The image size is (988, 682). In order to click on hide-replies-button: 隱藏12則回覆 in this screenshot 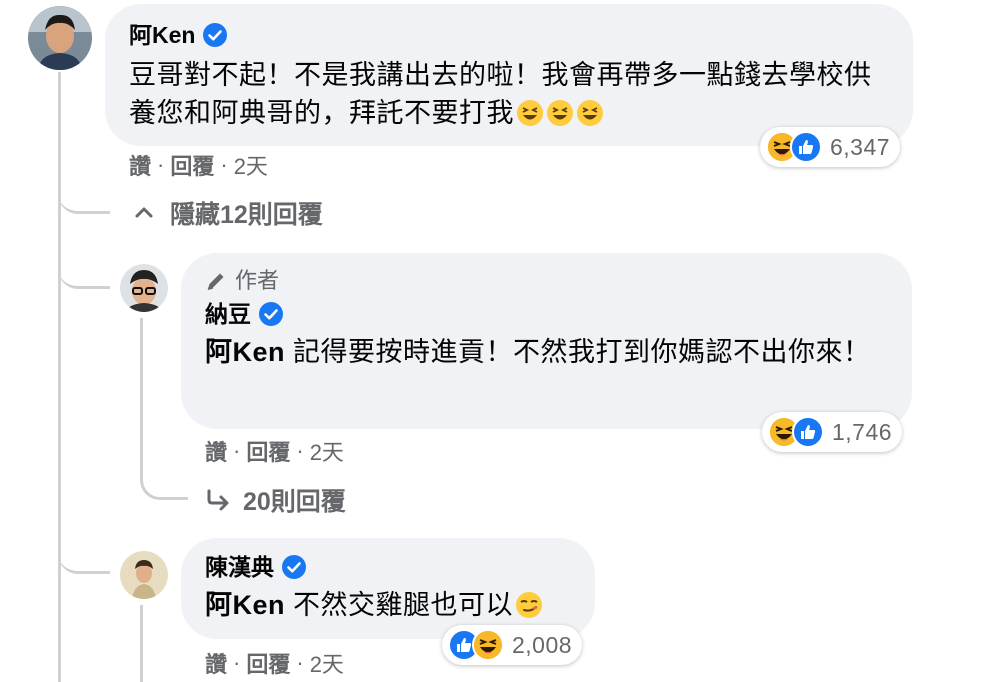, I will do `click(227, 213)`.